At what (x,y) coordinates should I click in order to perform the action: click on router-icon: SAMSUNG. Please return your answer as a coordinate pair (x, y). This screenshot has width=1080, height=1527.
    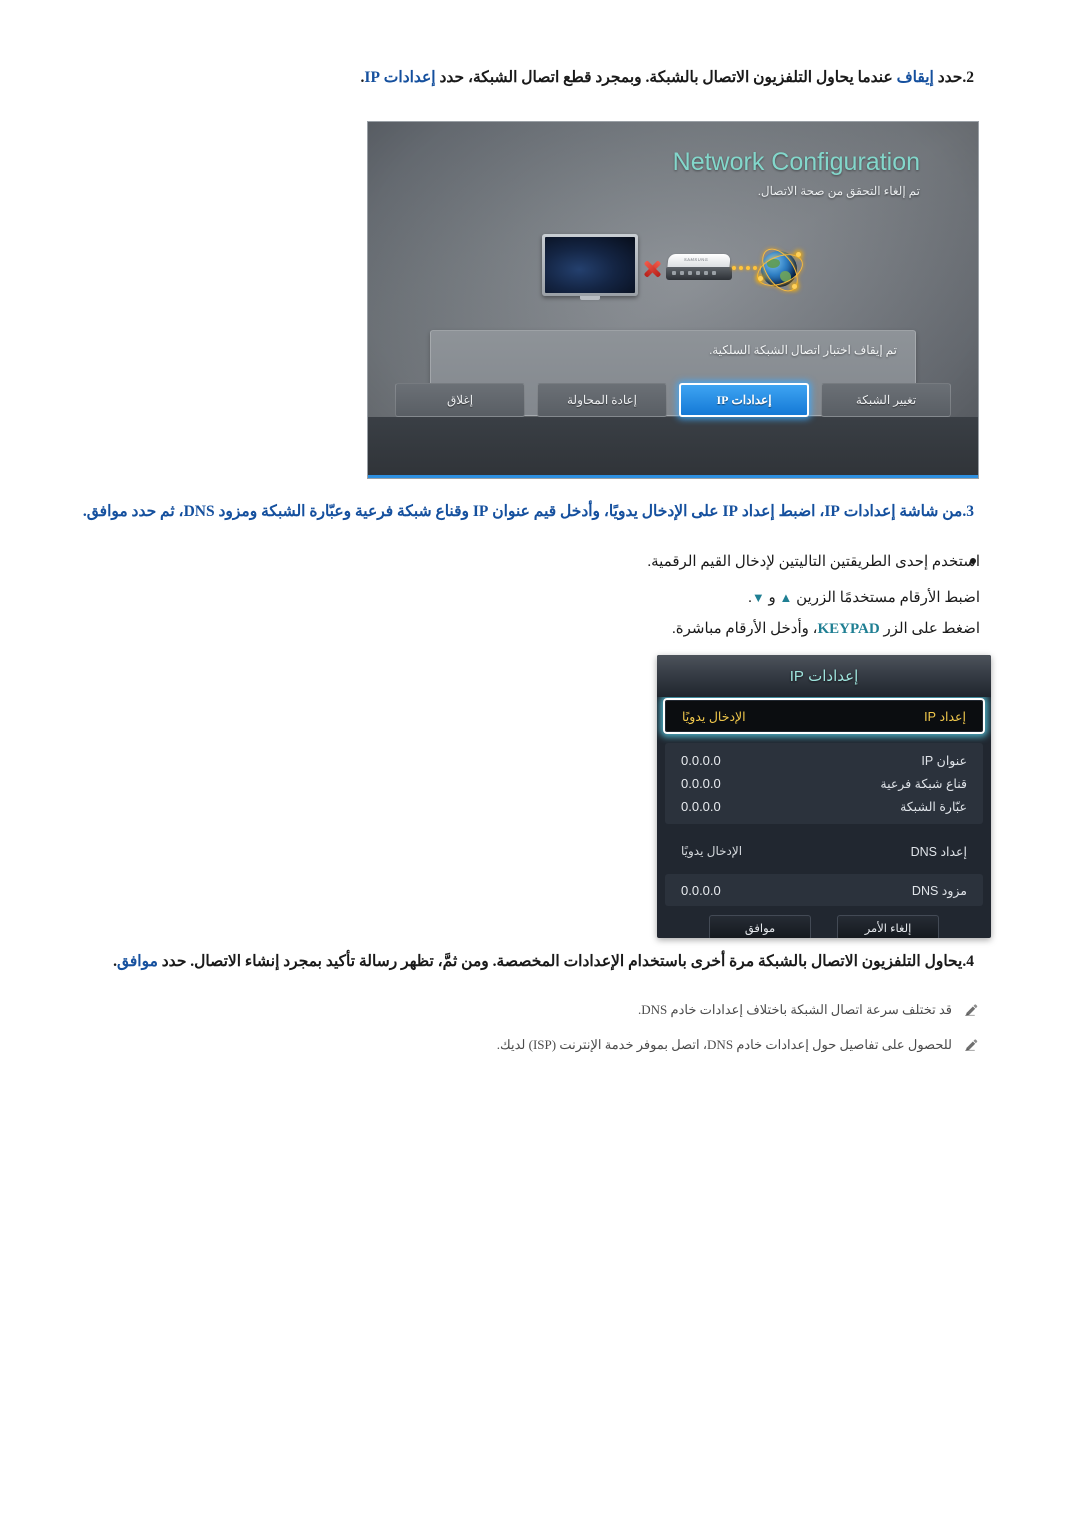
    Looking at the image, I should click on (699, 268).